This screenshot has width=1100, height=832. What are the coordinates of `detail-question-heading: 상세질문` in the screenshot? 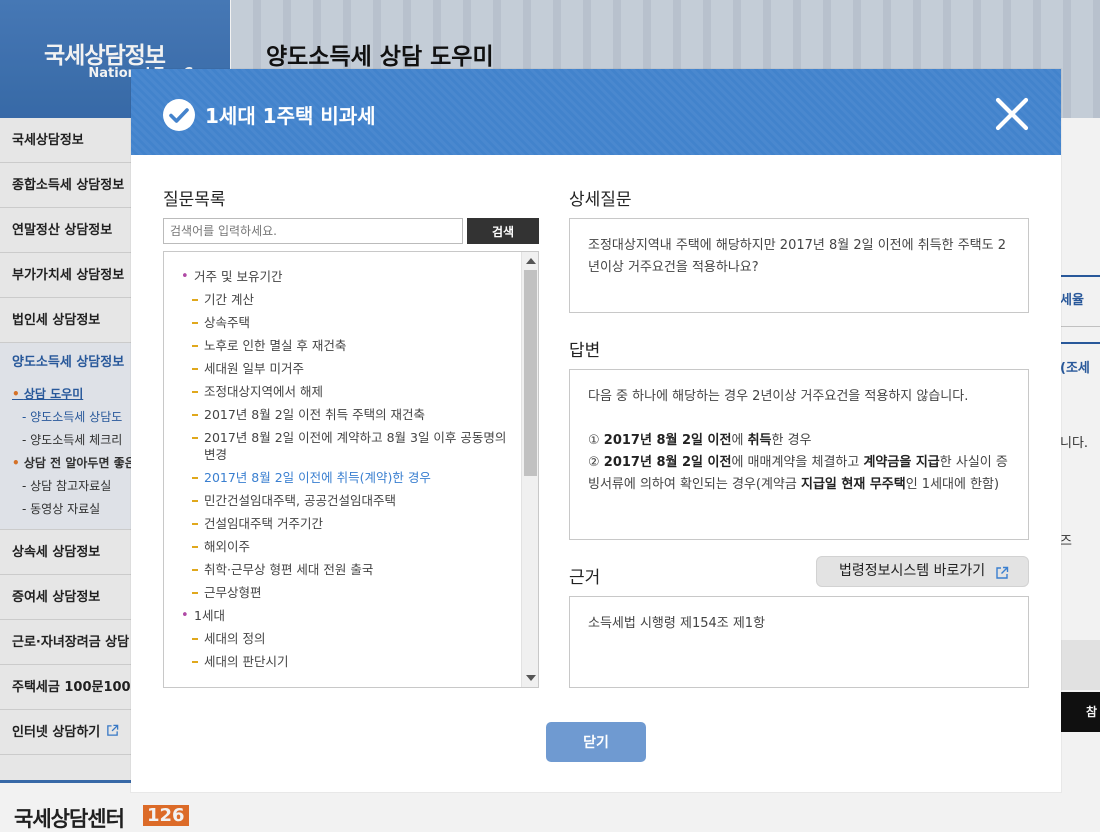 It's located at (600, 200).